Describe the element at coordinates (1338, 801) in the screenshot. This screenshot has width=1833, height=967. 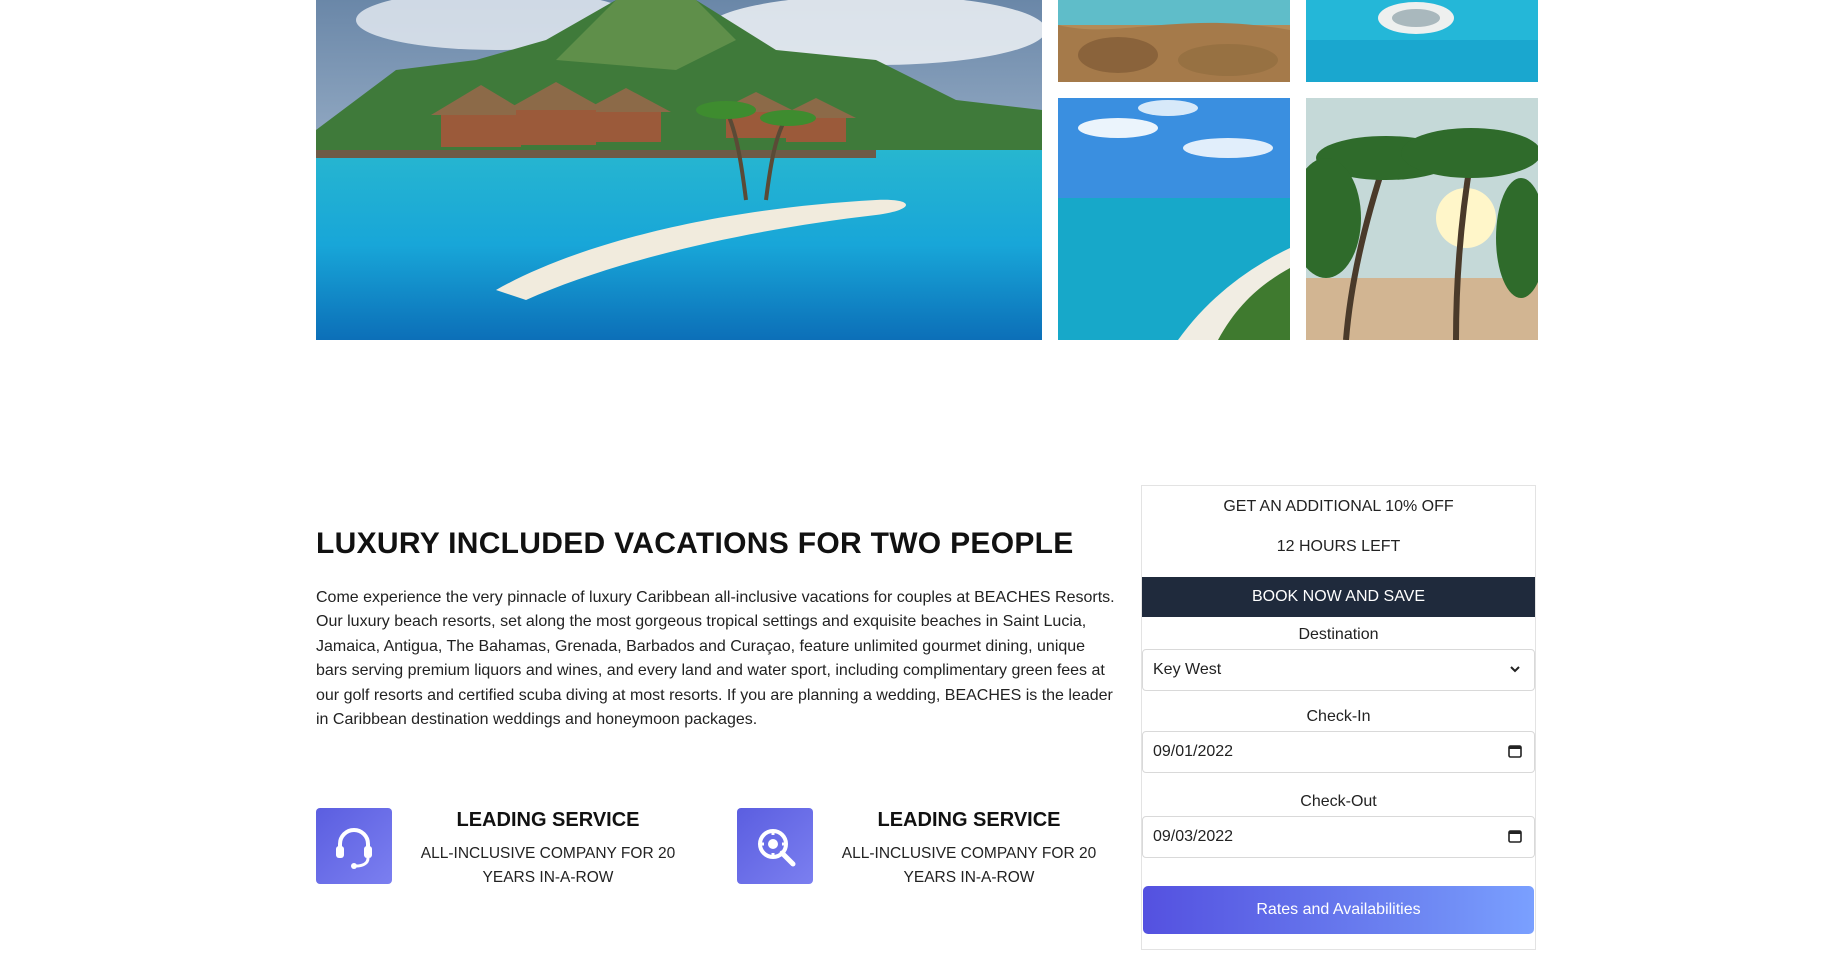
I see `checkout-label: Check-Out` at that location.